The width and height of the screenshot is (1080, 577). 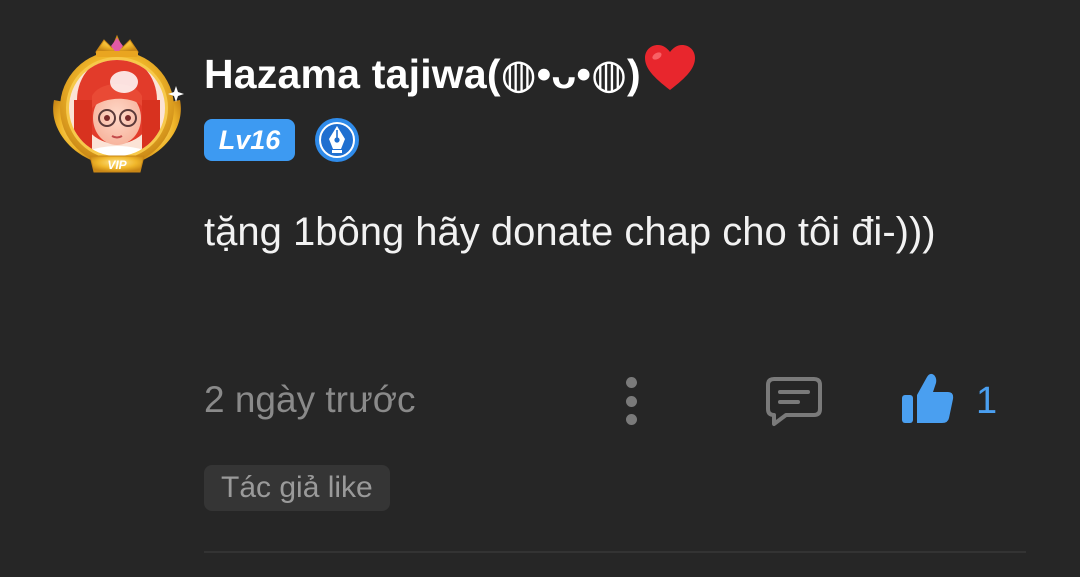 I want to click on more-vertical-icon, so click(x=631, y=401).